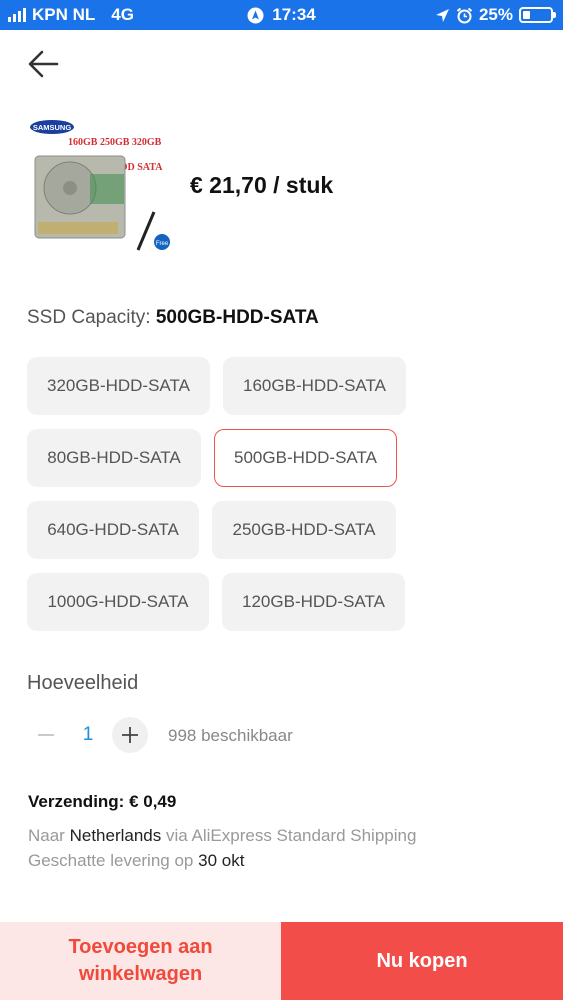  Describe the element at coordinates (118, 602) in the screenshot. I see `option-chip-1000gb: 1000G-HDD-SATA` at that location.